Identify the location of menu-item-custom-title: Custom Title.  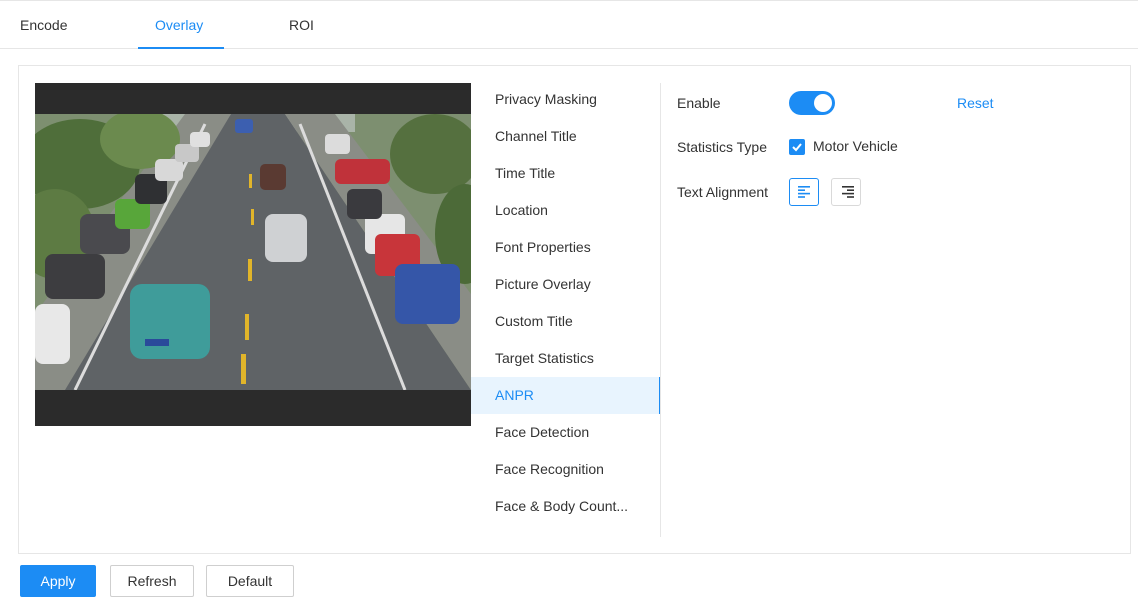
(566, 321).